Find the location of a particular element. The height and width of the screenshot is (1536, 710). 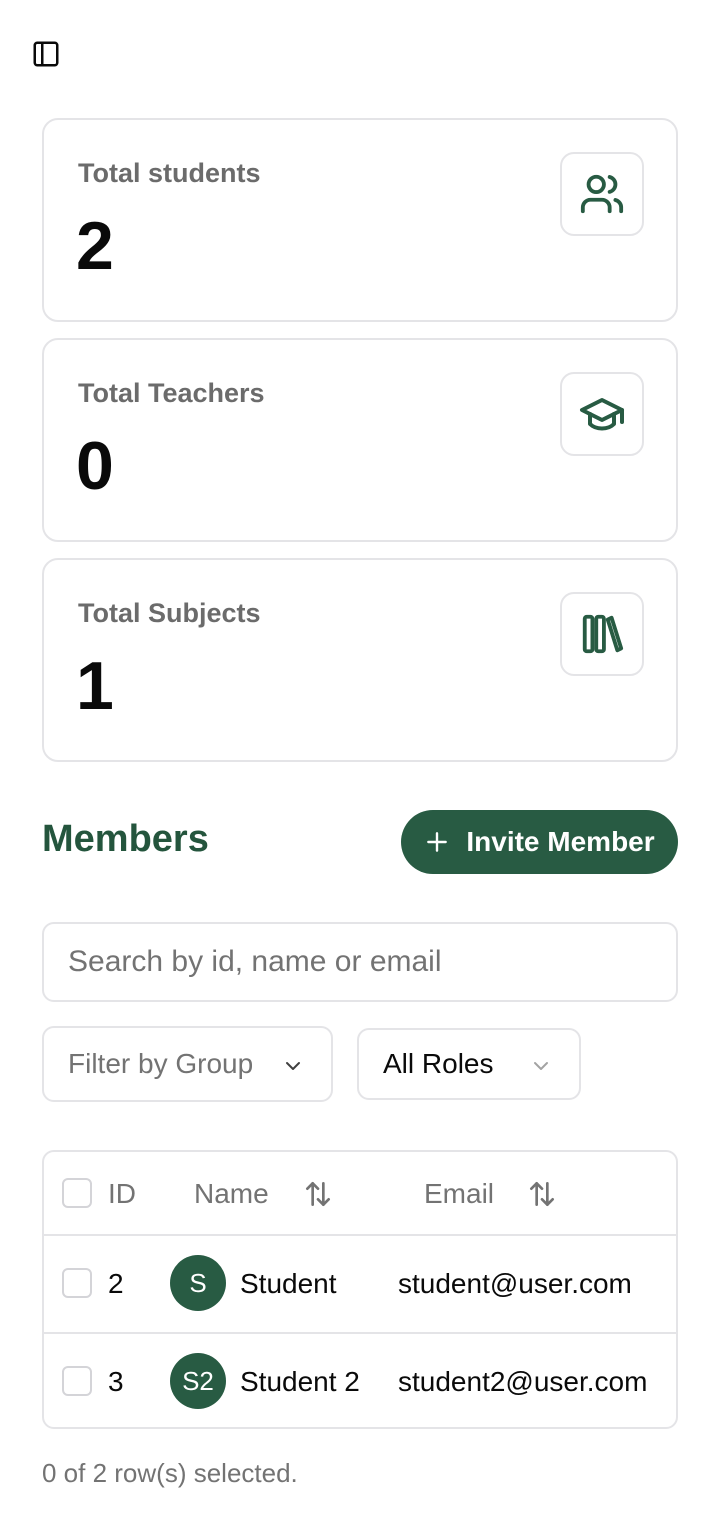

filter-group-select: Filter by Group is located at coordinates (187, 1064).